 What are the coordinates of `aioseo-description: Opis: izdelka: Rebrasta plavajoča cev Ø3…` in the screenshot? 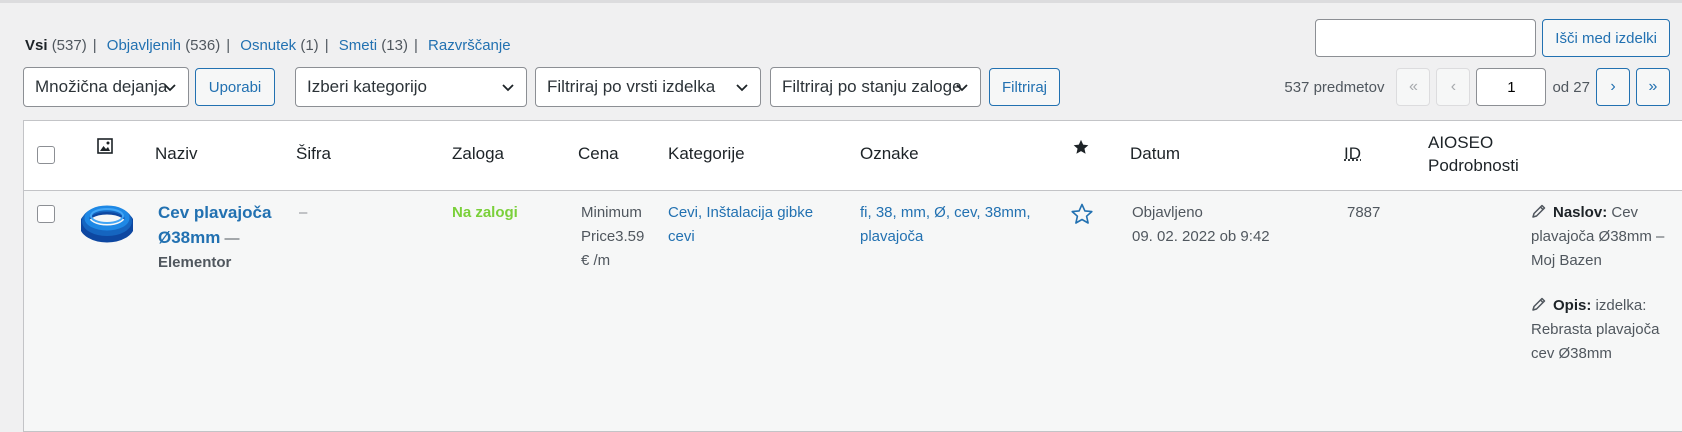 It's located at (1601, 336).